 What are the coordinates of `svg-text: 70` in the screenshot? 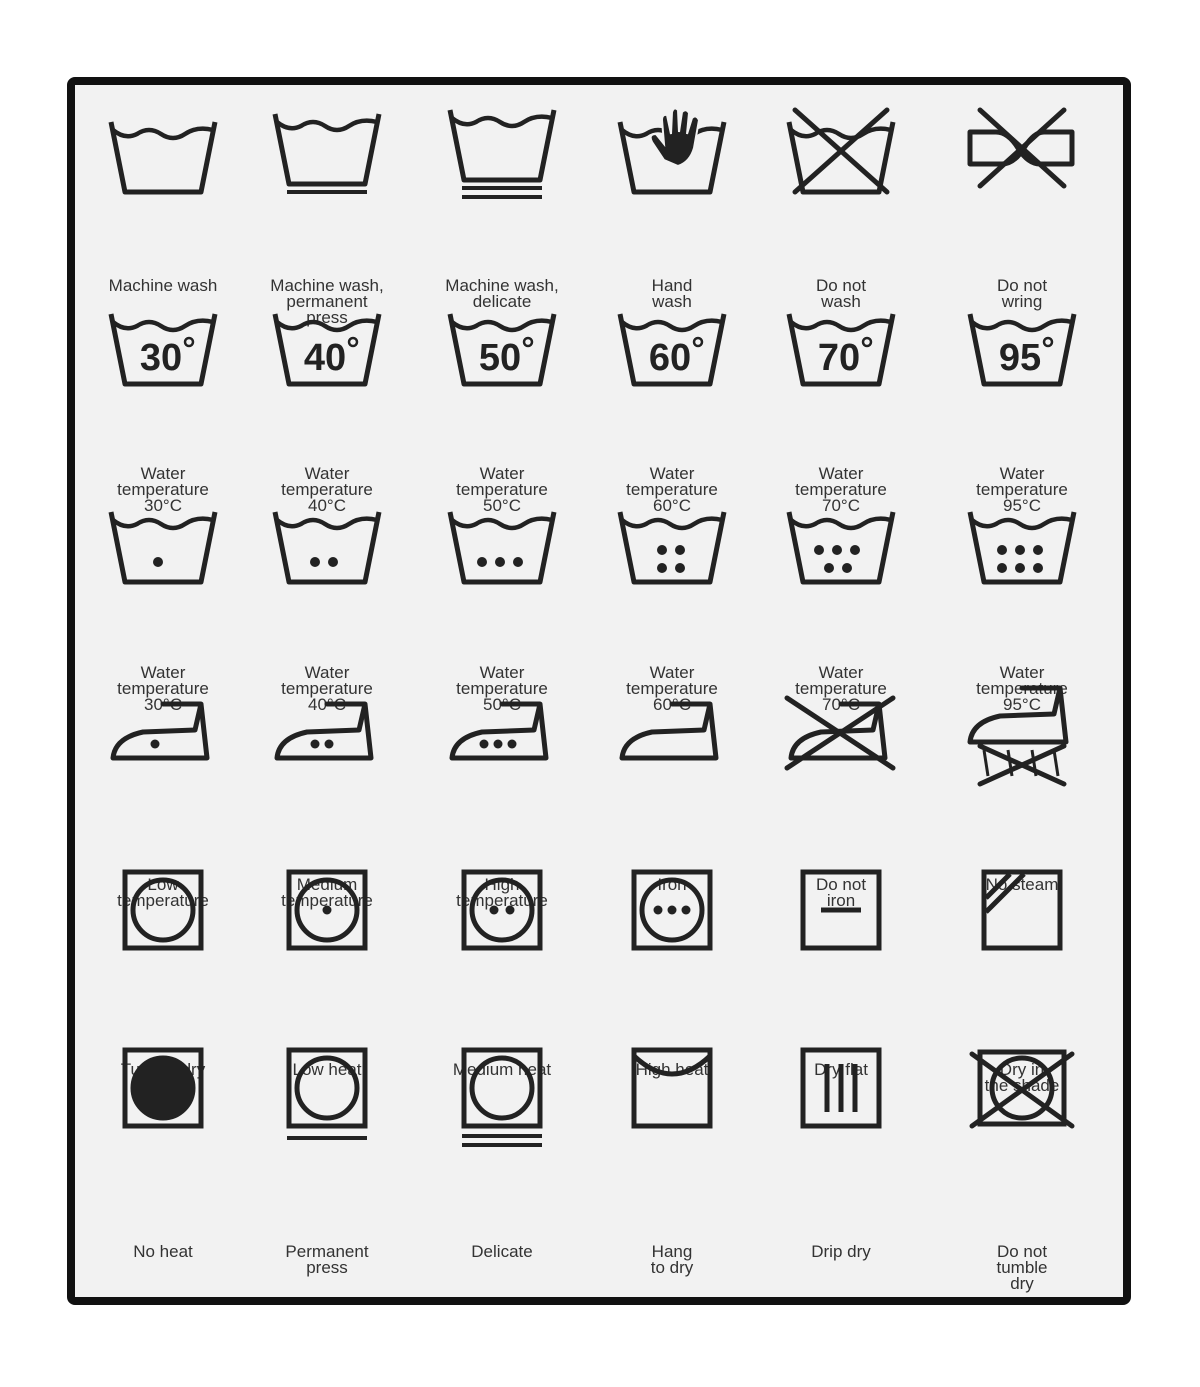 It's located at (839, 358).